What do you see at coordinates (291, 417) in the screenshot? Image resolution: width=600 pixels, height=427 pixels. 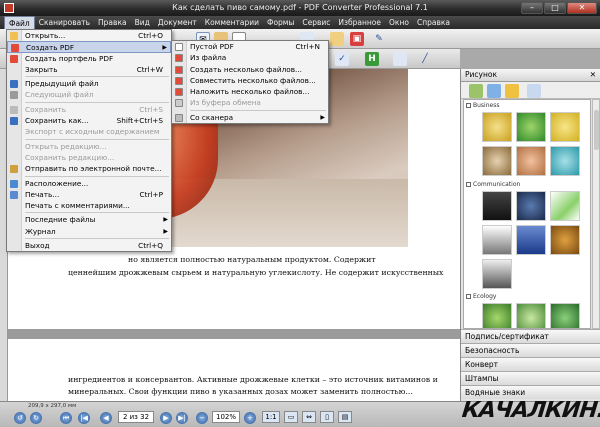 I see `fit-page-icon: ▭` at bounding box center [291, 417].